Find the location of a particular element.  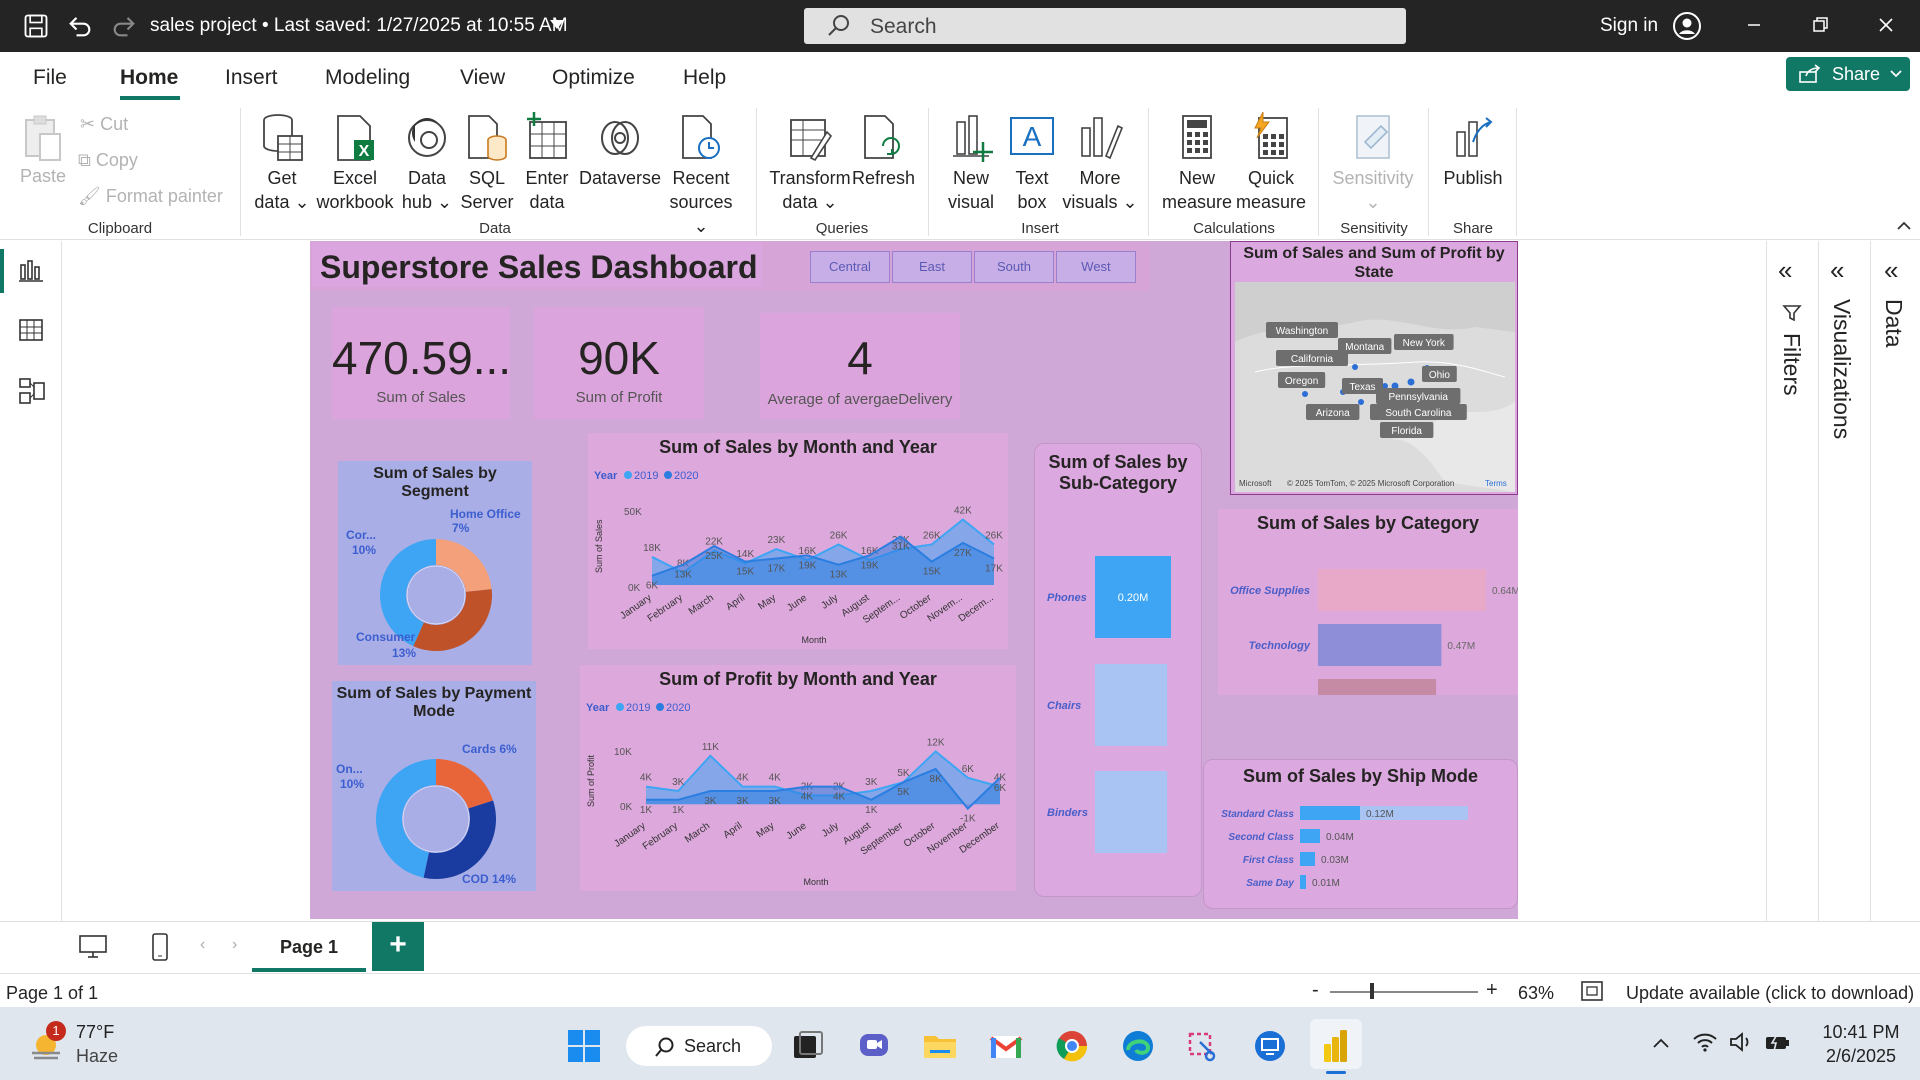

clock-date: 2/6/2025 is located at coordinates (1861, 1056).